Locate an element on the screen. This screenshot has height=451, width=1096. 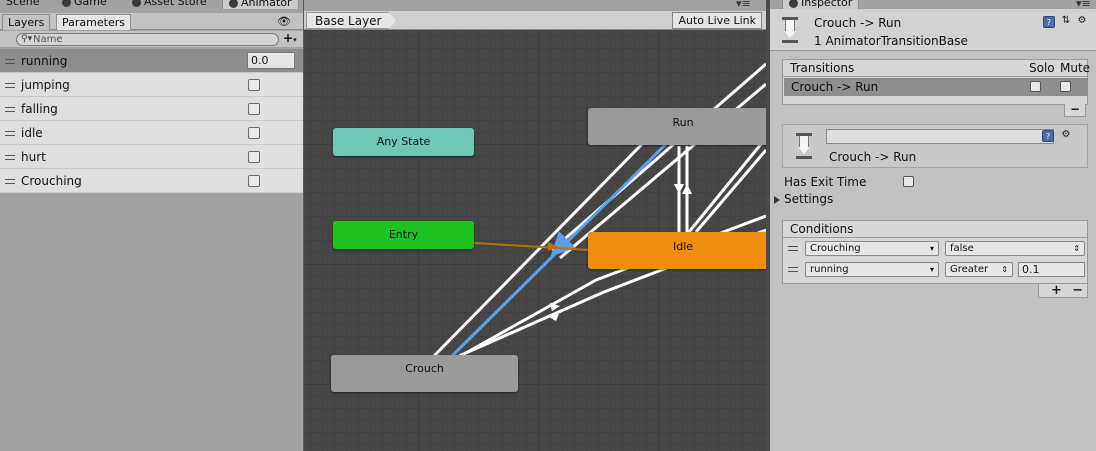
parameter-row-hurt: hurt is located at coordinates (151, 157).